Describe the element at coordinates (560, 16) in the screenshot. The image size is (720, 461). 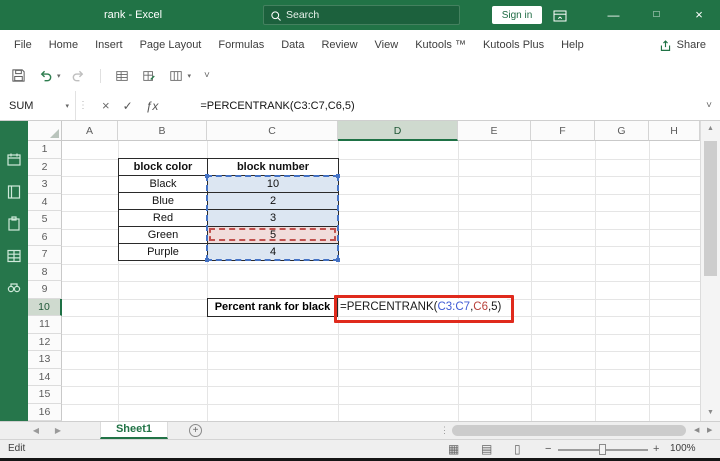
I see `ribbon-display-options-icon` at that location.